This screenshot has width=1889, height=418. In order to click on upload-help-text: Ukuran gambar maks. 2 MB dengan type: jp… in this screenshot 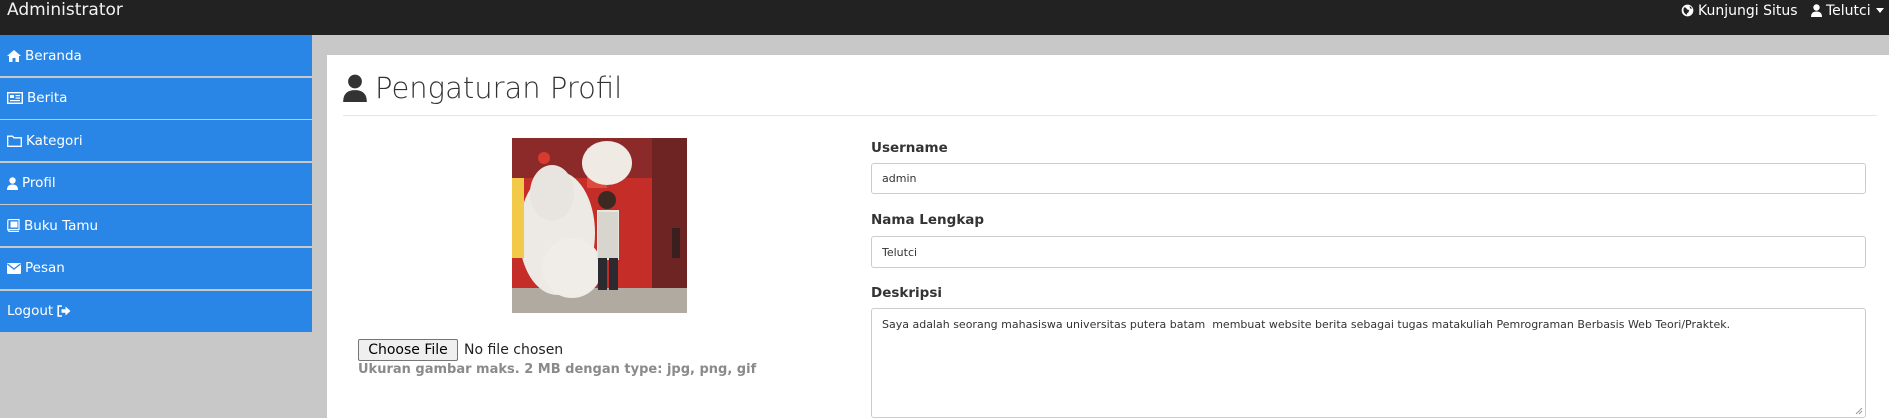, I will do `click(557, 369)`.